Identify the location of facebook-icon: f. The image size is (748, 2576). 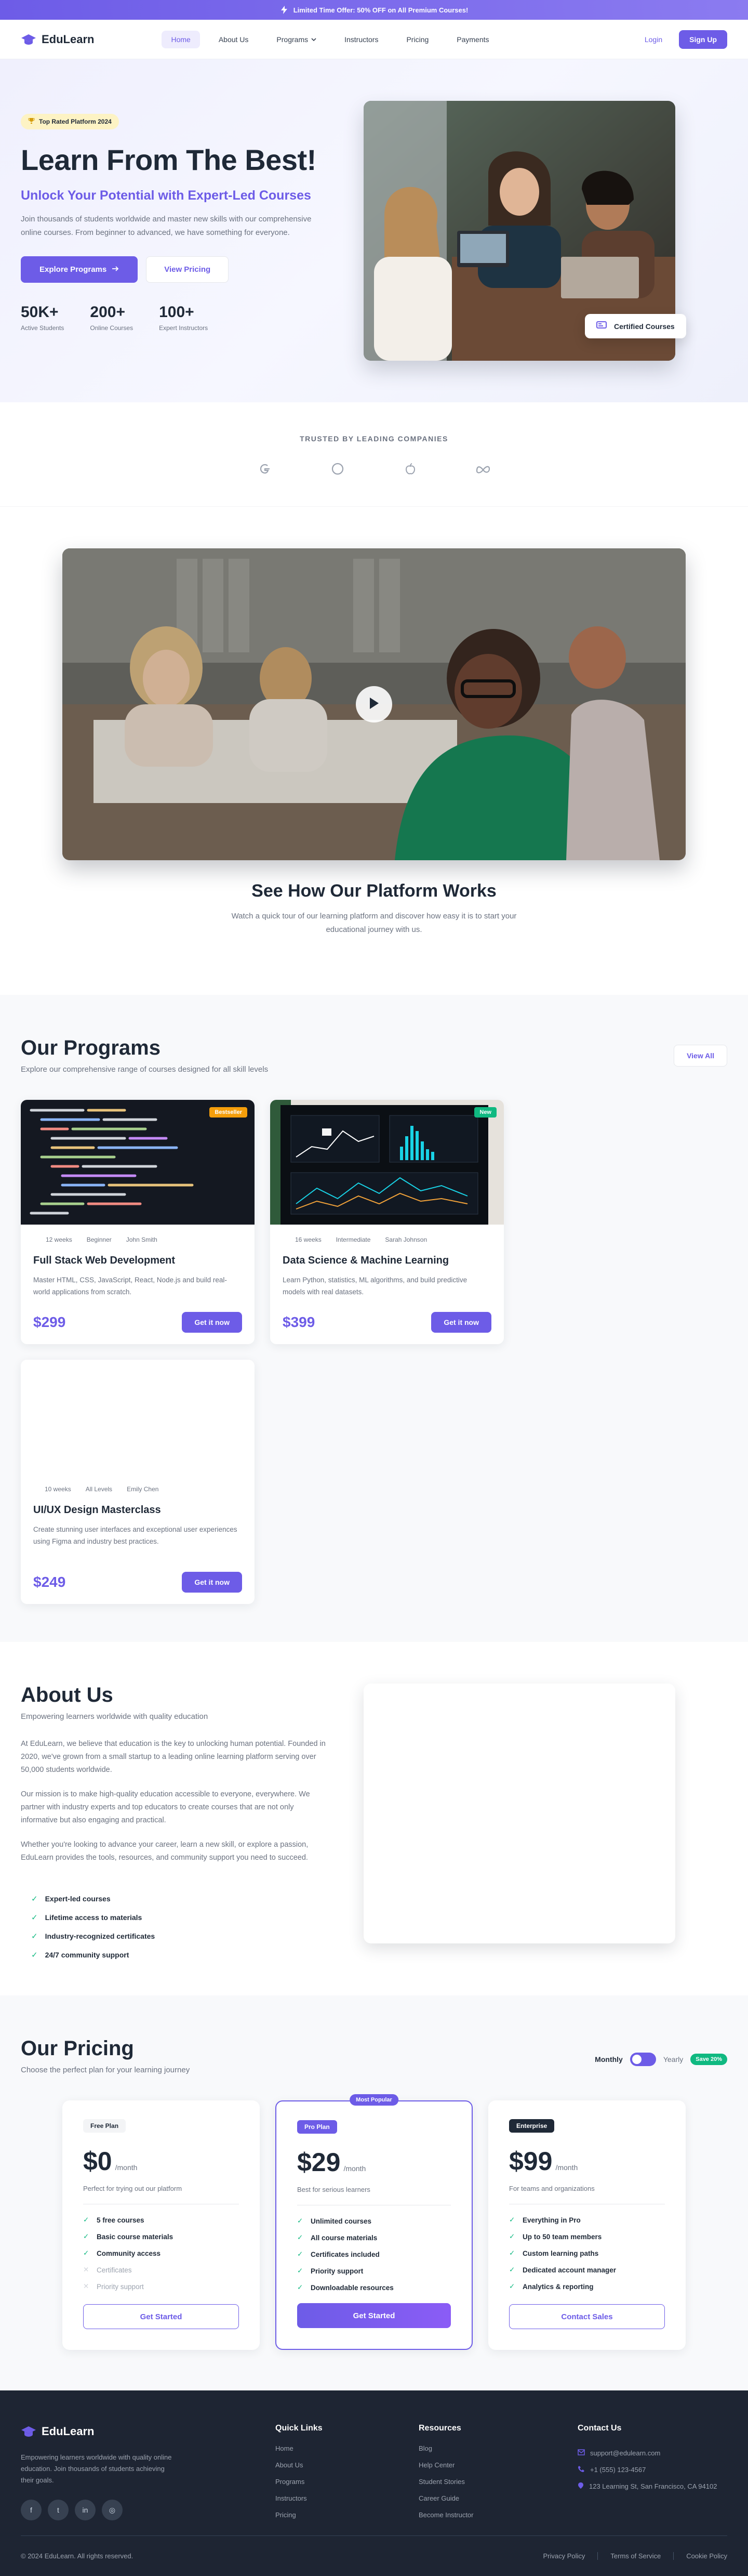
(32, 2510).